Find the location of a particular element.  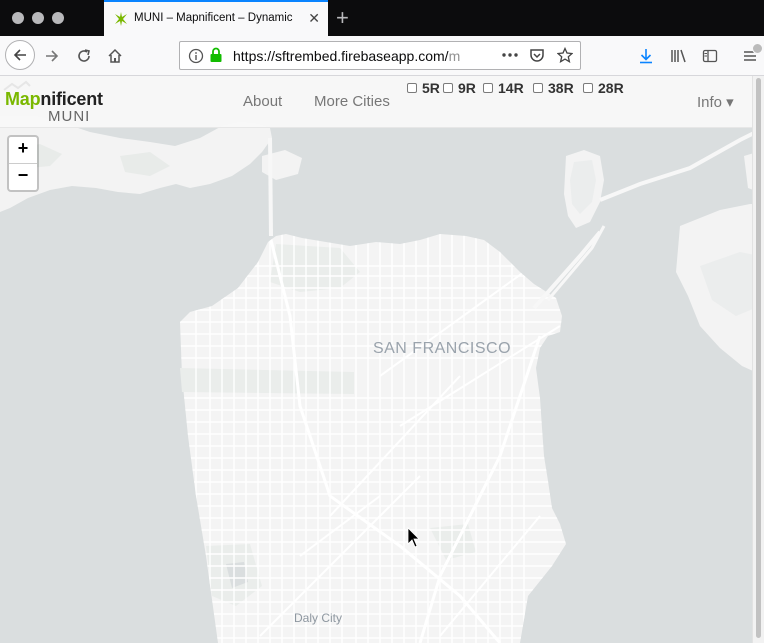

route-toggle-28r: 28R is located at coordinates (603, 88).